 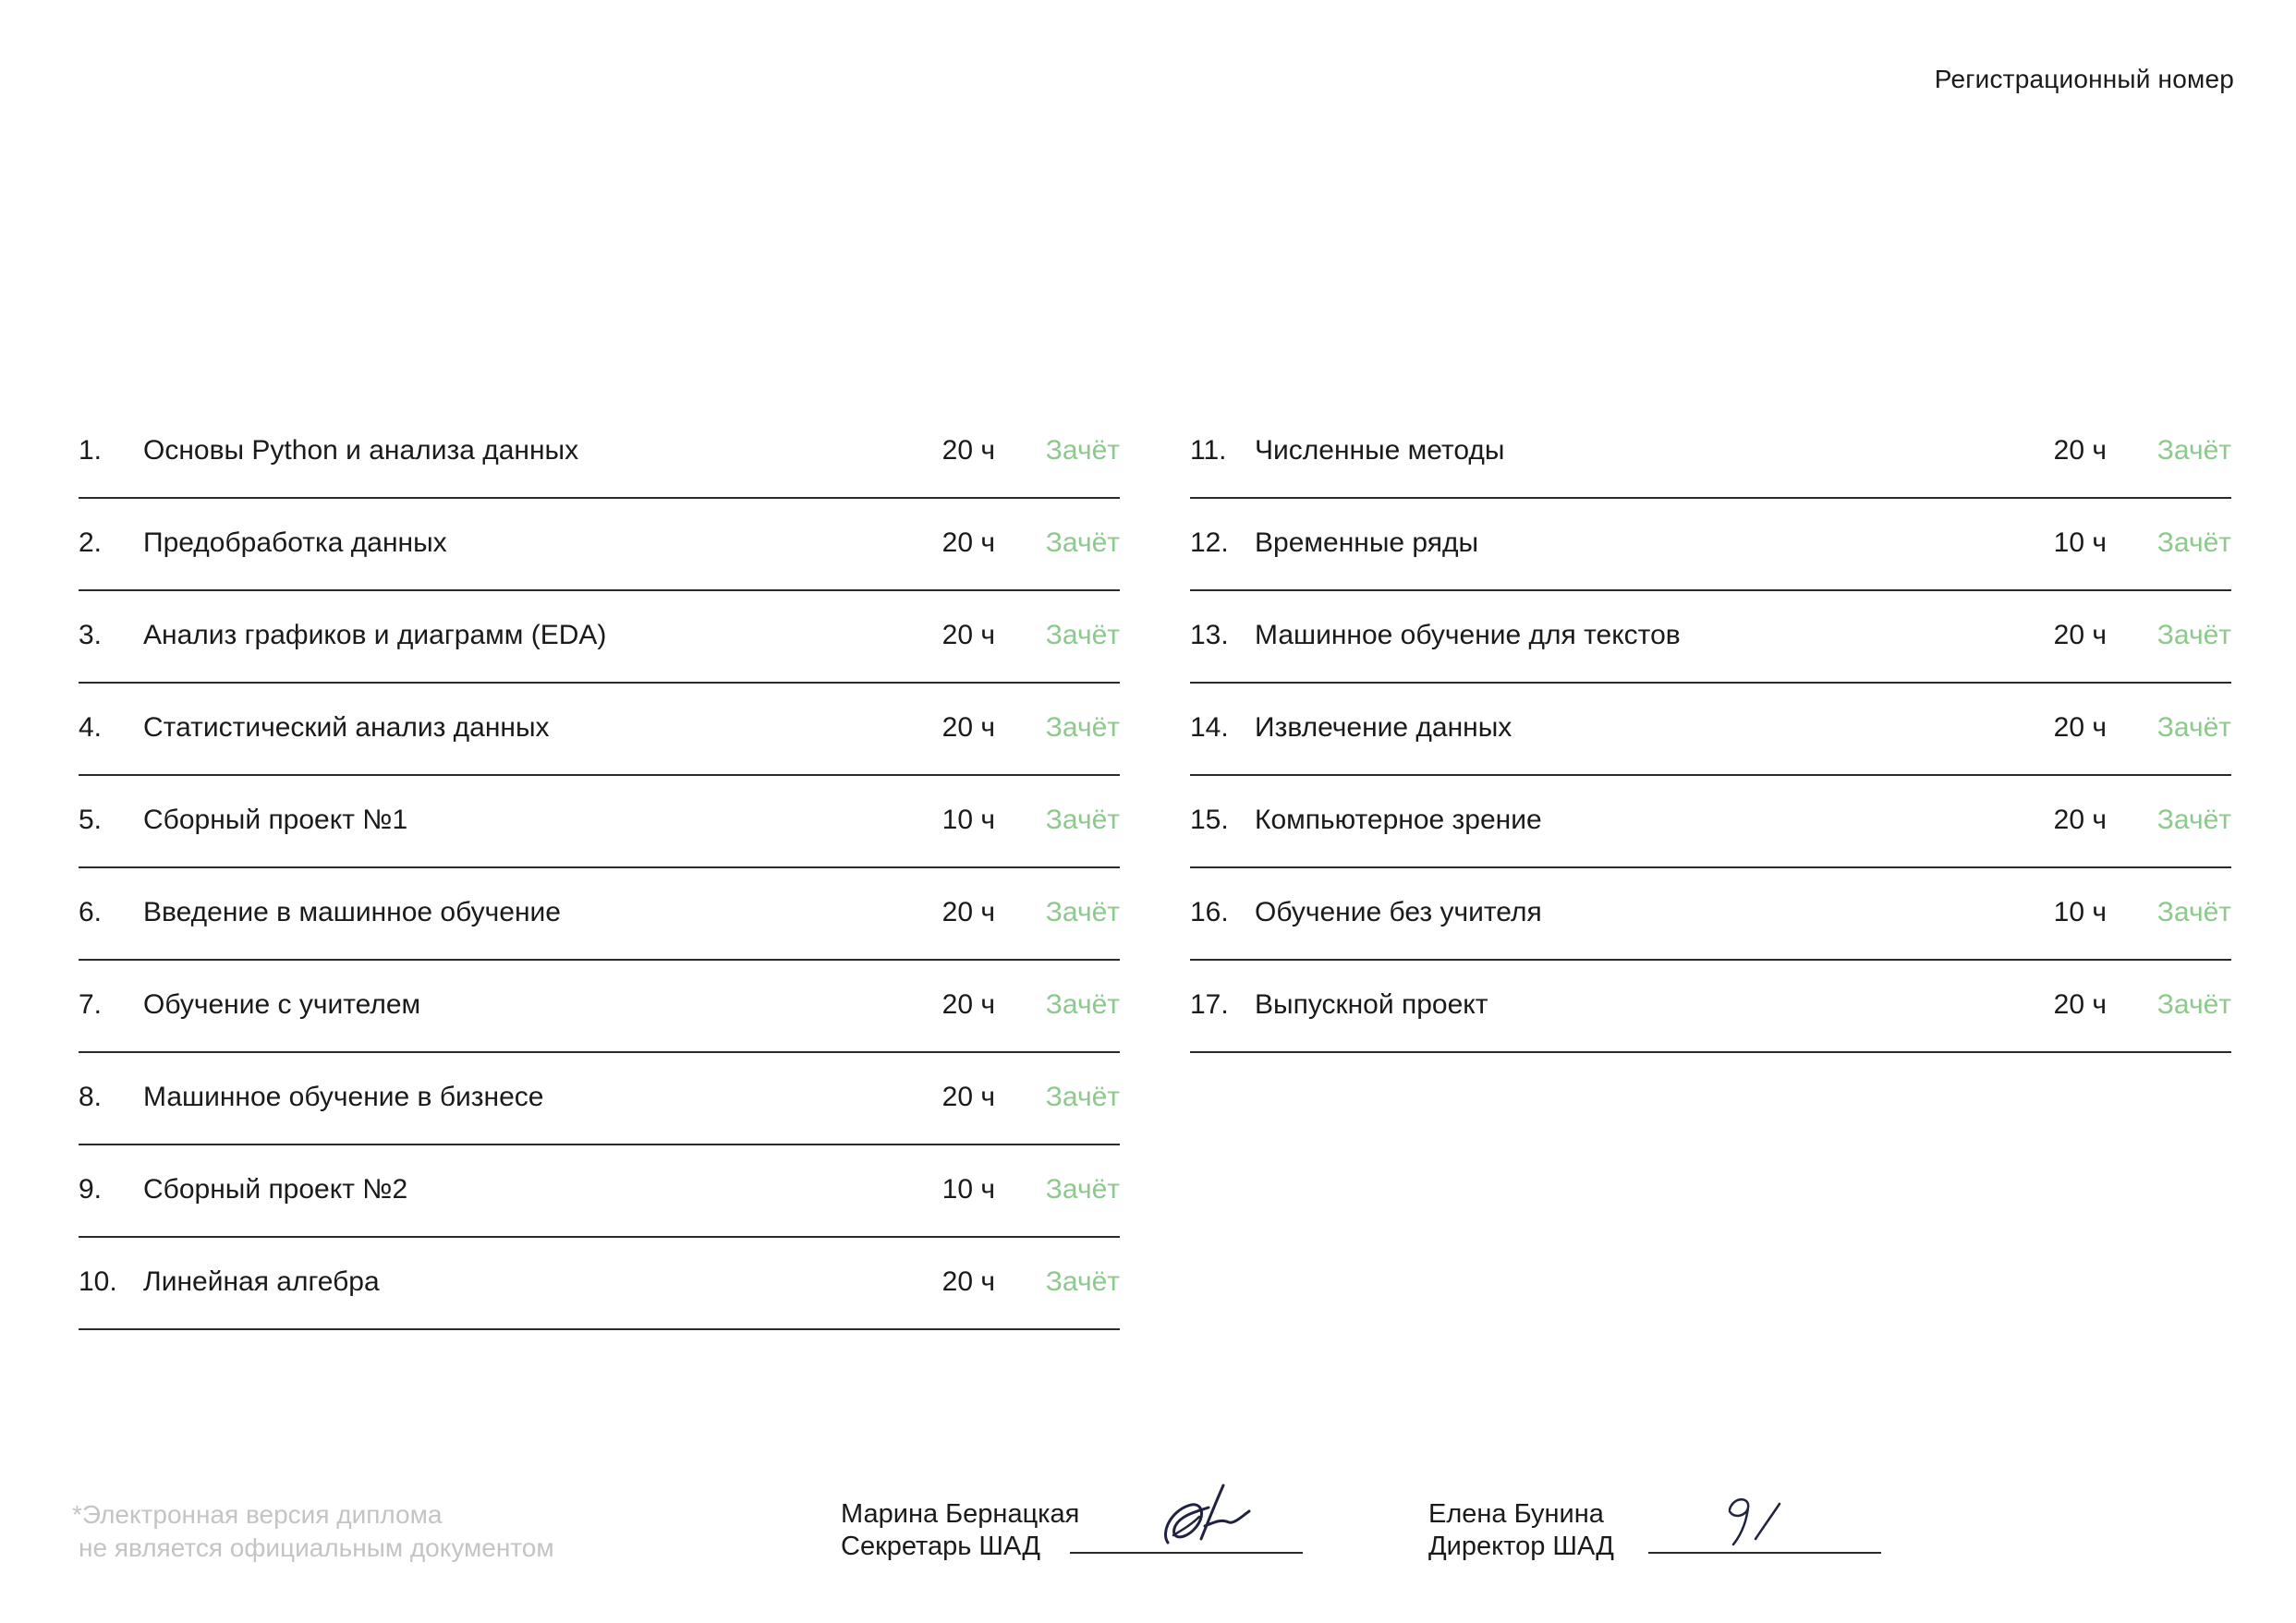 What do you see at coordinates (599, 1284) in the screenshot?
I see `course-row: 10. Линейная алгебра 20 ч Зачёт` at bounding box center [599, 1284].